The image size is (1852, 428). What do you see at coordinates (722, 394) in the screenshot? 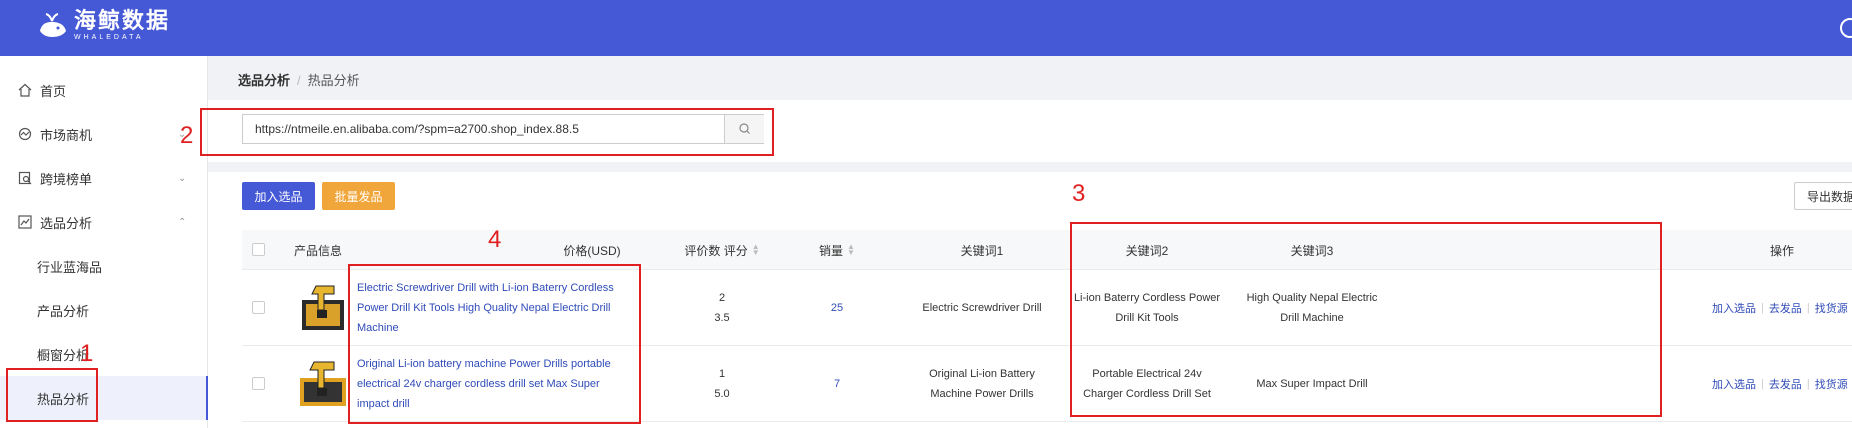
I see `rating: 5.0` at bounding box center [722, 394].